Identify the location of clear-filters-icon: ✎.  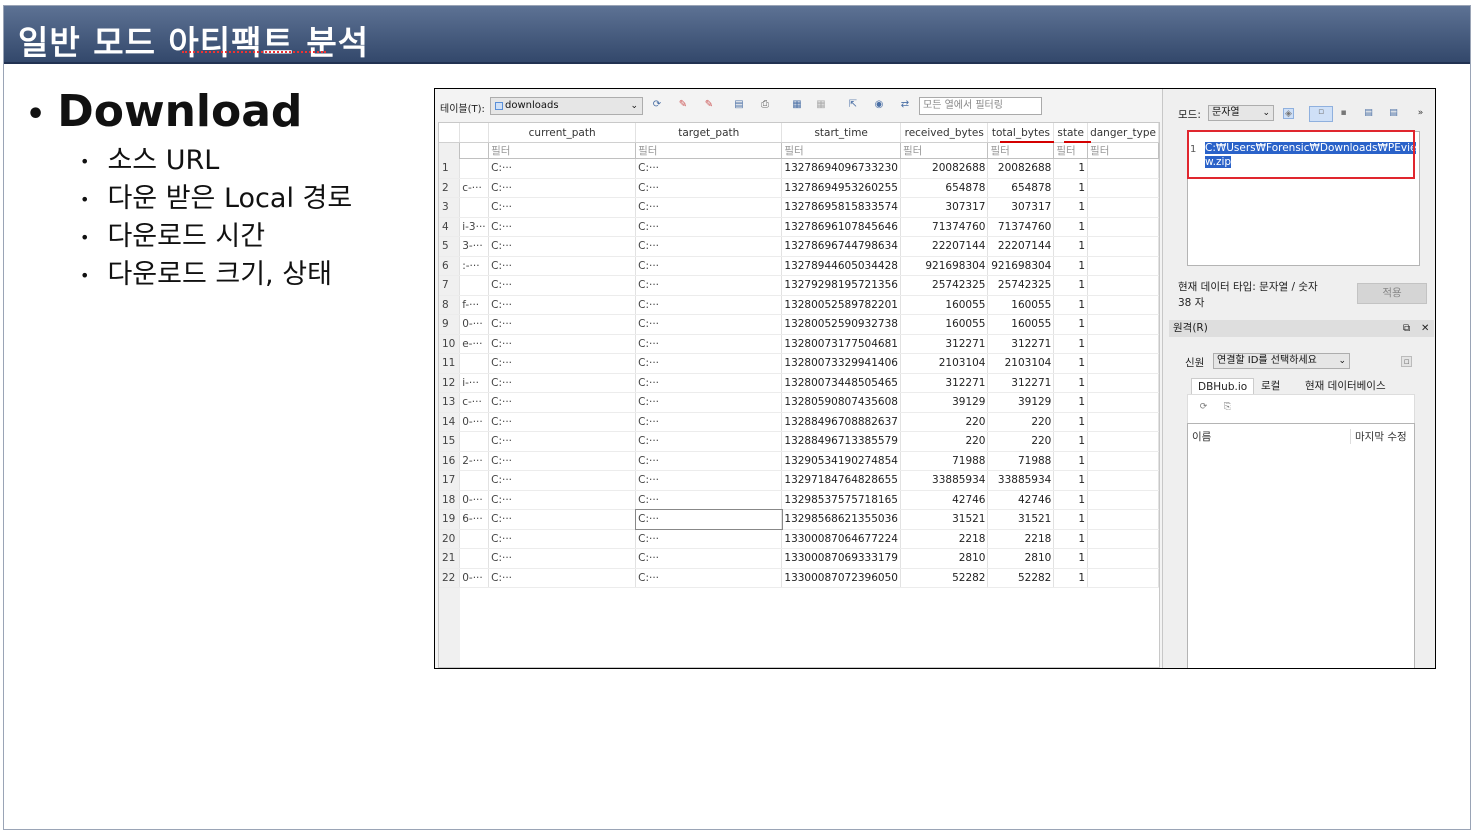
(683, 105).